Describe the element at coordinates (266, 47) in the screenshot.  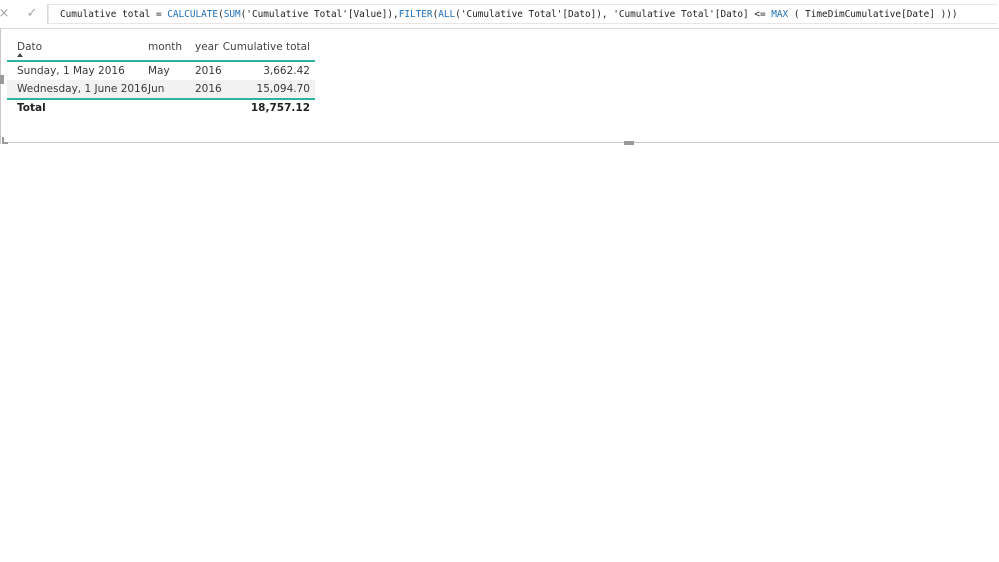
I see `column-header-cumulative-total: Cumulative total` at that location.